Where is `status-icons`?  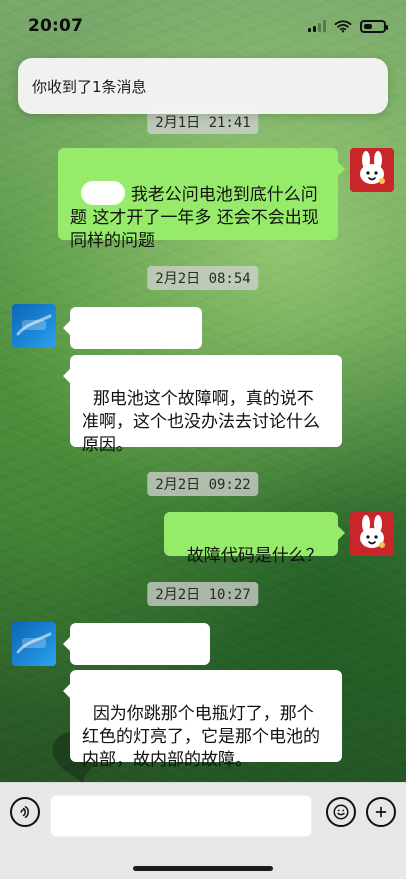
status-icons is located at coordinates (348, 26).